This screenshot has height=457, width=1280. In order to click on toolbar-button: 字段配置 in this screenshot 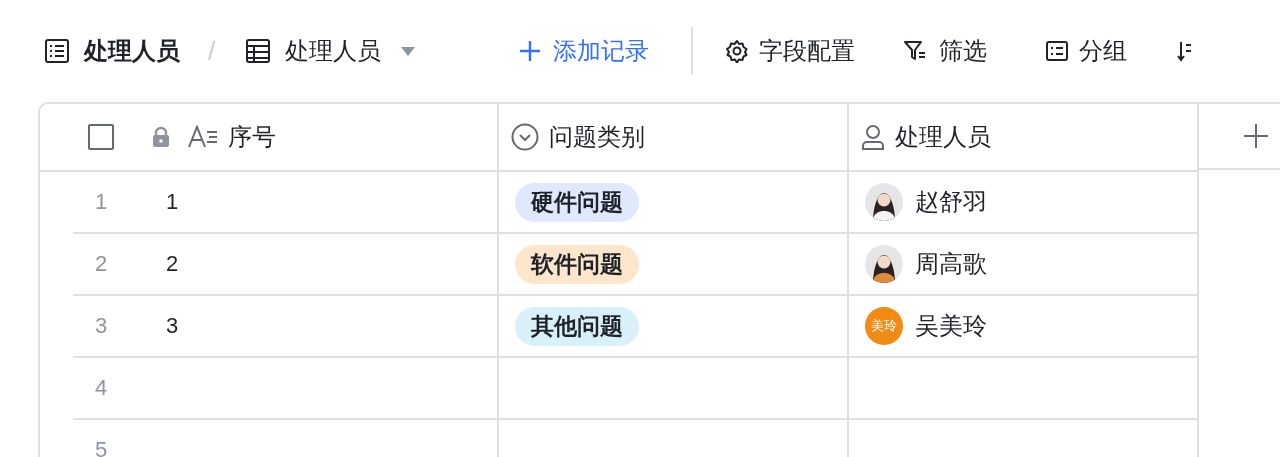, I will do `click(790, 51)`.